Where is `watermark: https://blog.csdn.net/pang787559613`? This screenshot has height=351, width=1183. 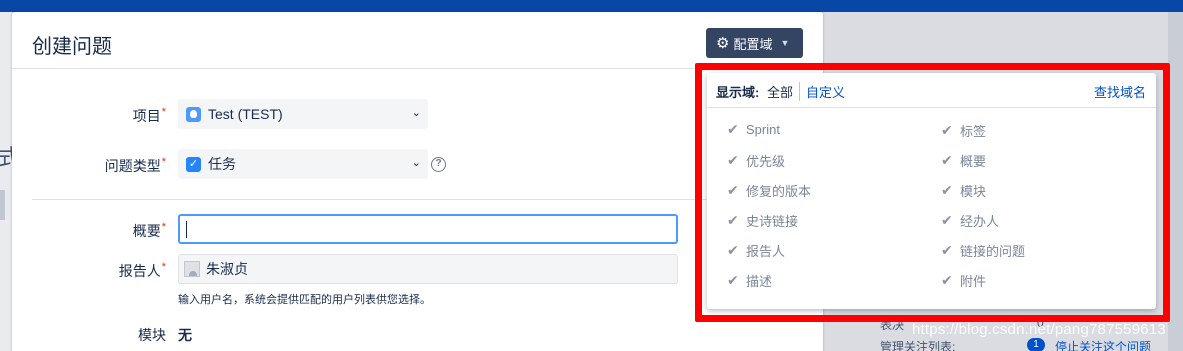
watermark: https://blog.csdn.net/pang787559613 is located at coordinates (1039, 329).